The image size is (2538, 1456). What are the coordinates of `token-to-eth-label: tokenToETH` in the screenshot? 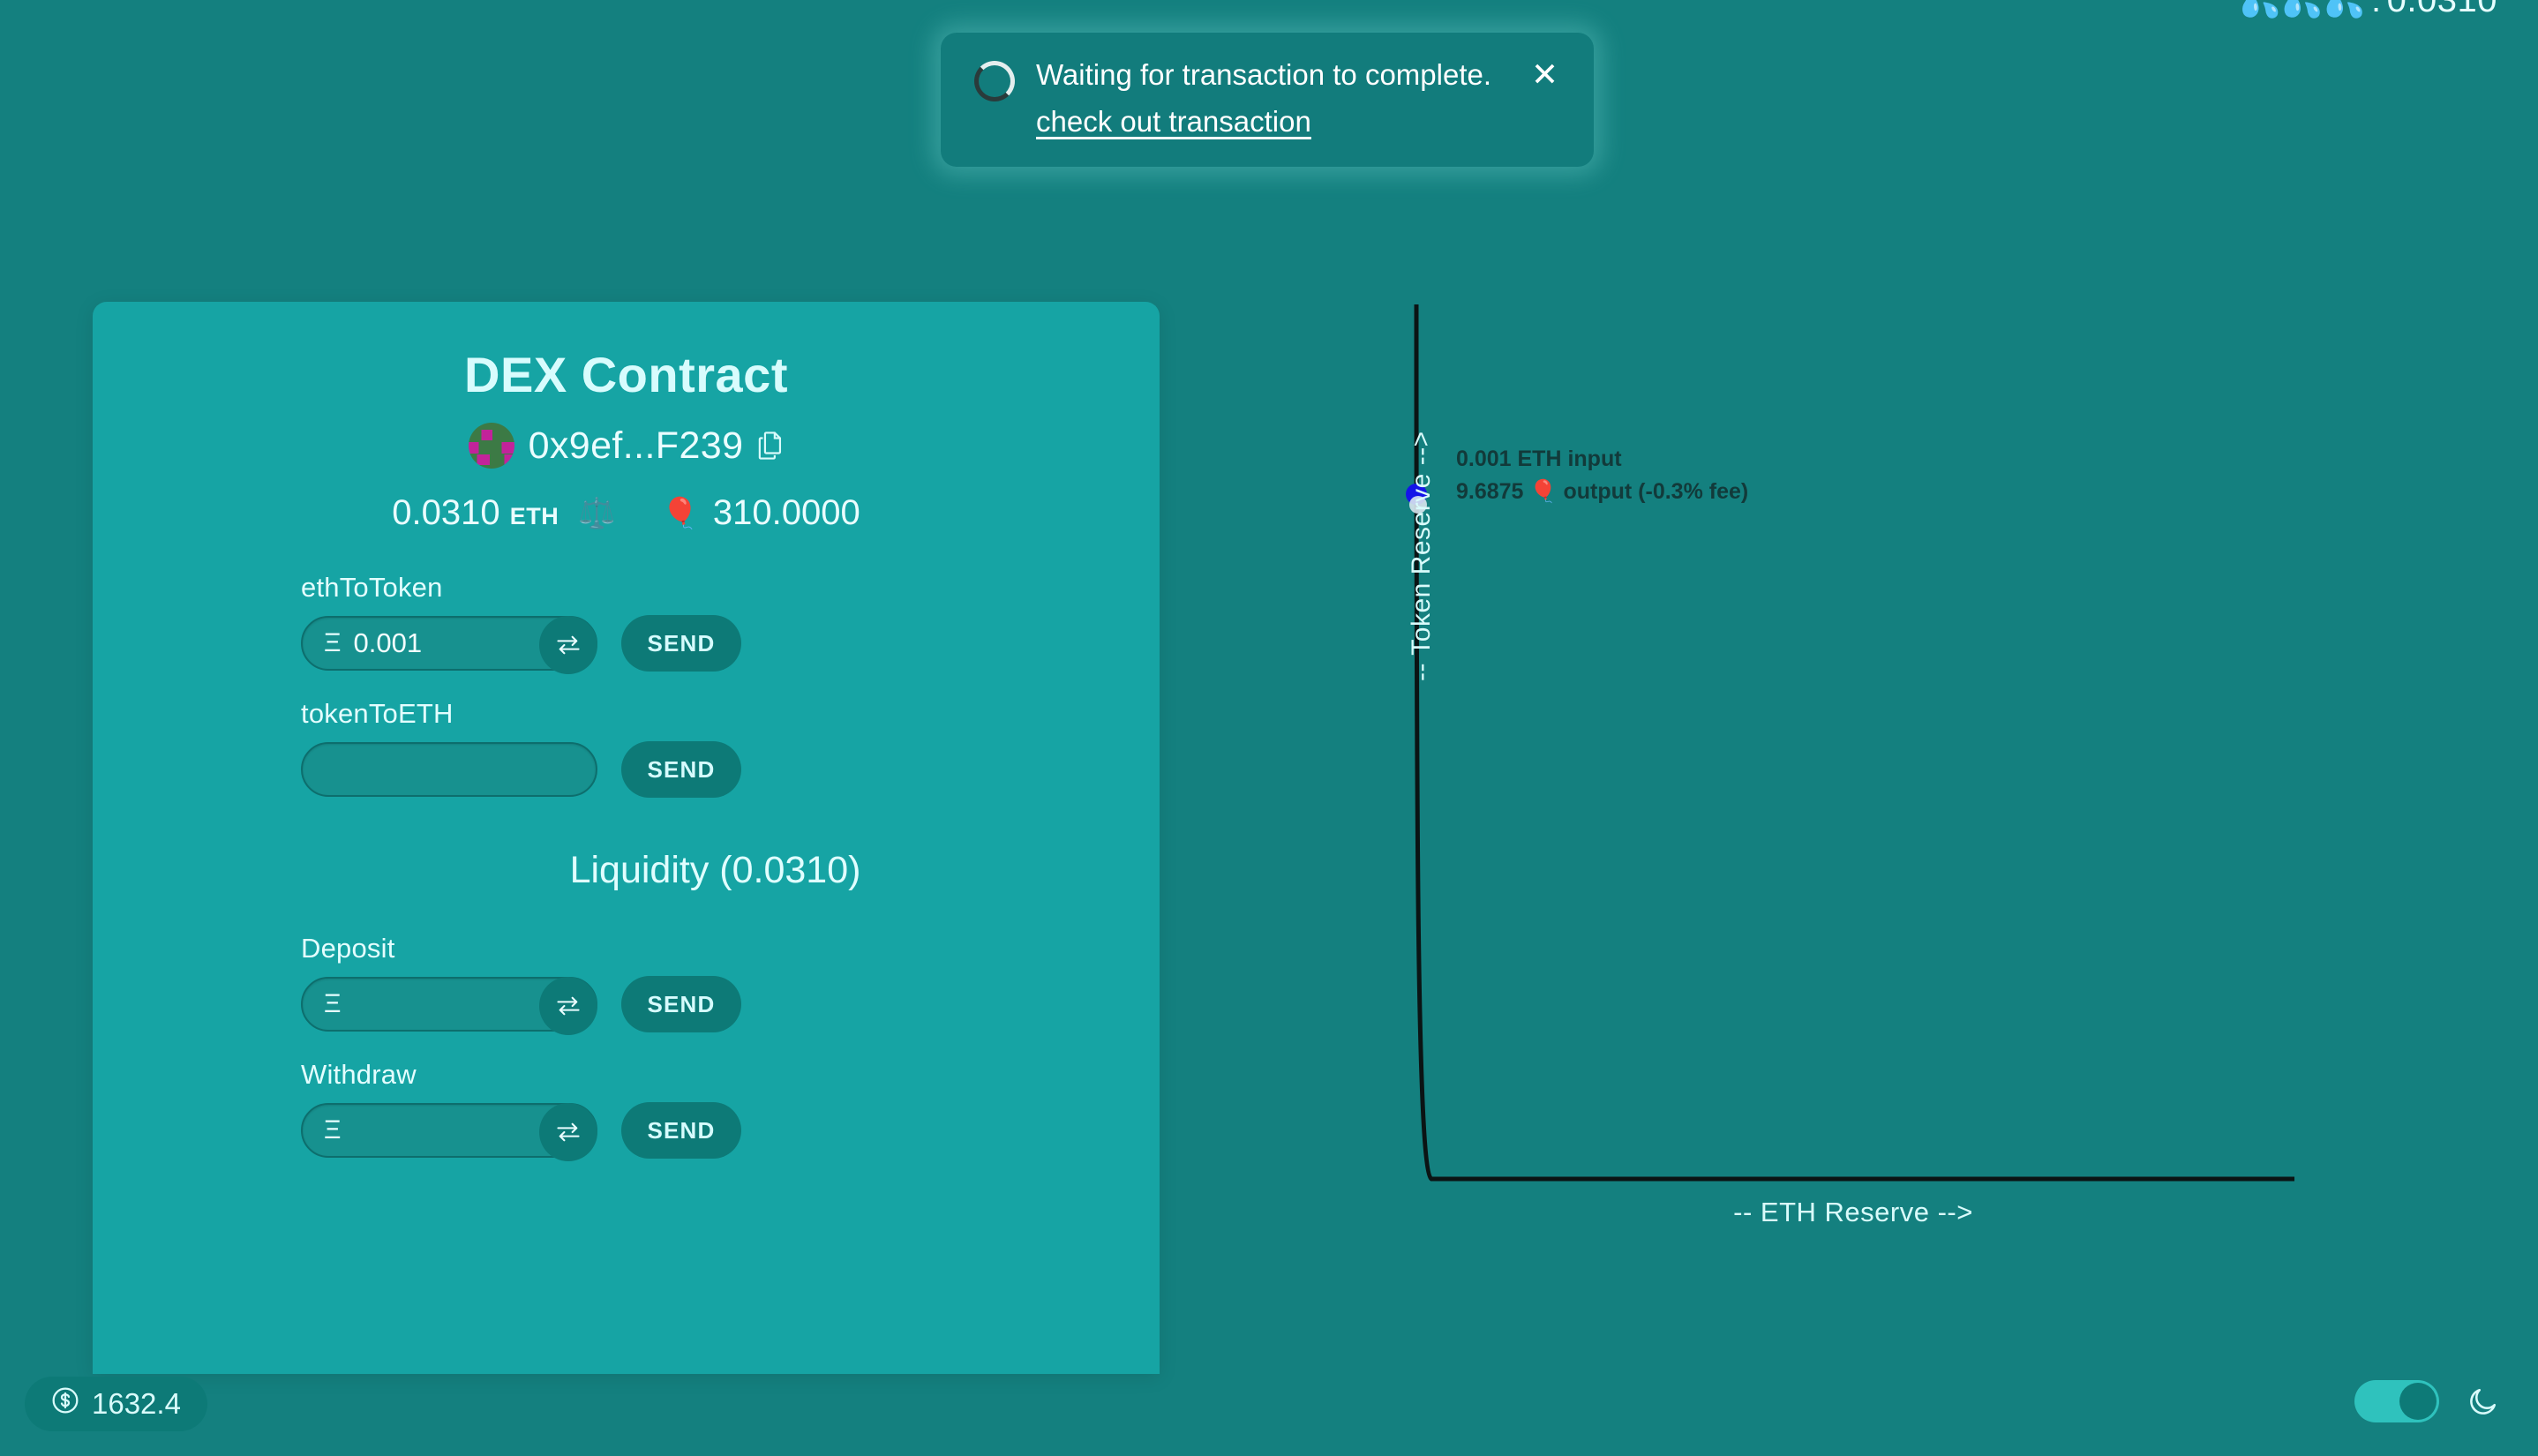 It's located at (377, 713).